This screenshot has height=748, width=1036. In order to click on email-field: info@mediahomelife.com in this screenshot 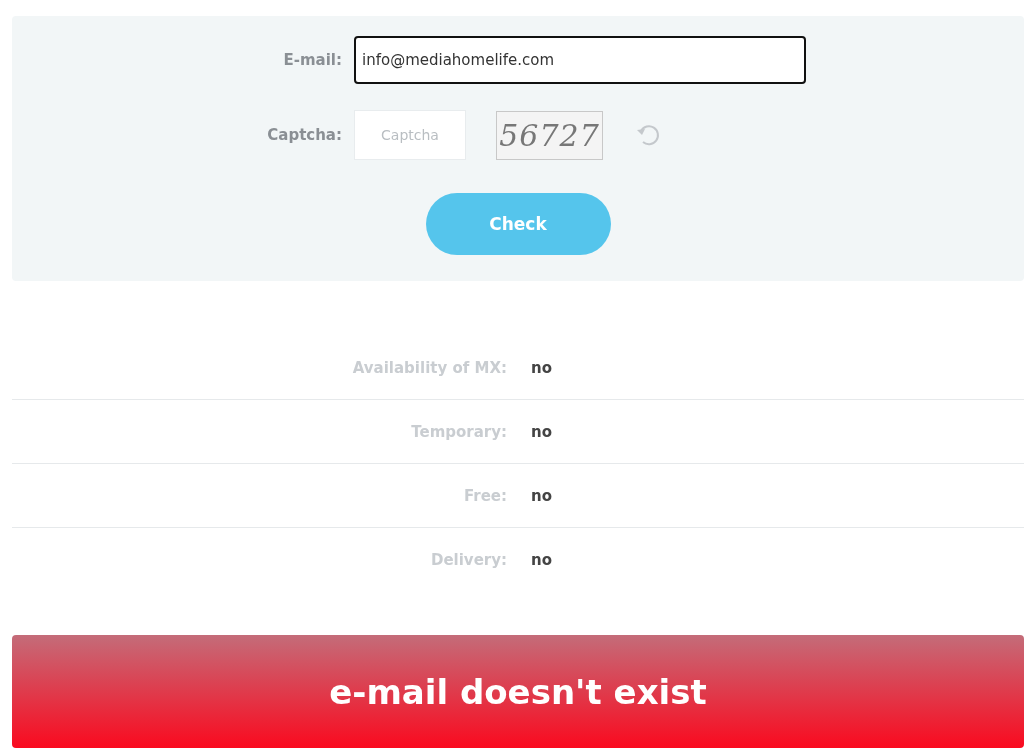, I will do `click(580, 60)`.